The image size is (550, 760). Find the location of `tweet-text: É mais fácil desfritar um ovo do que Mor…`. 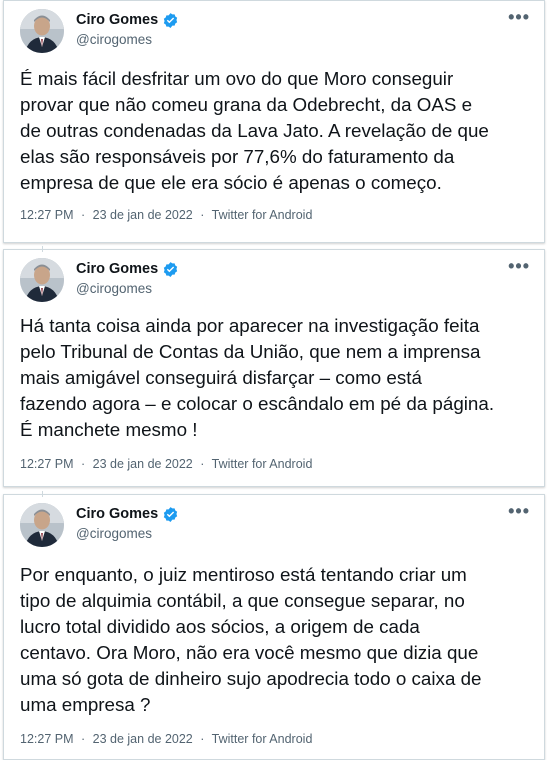

tweet-text: É mais fácil desfritar um ovo do que Mor… is located at coordinates (254, 130).